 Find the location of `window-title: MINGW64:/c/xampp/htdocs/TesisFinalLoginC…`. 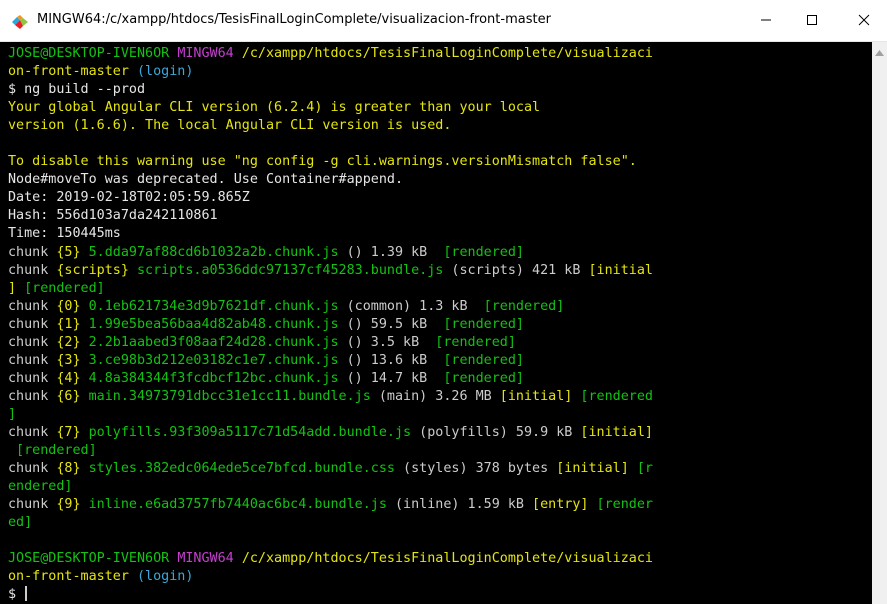

window-title: MINGW64:/c/xampp/htdocs/TesisFinalLoginC… is located at coordinates (294, 19).